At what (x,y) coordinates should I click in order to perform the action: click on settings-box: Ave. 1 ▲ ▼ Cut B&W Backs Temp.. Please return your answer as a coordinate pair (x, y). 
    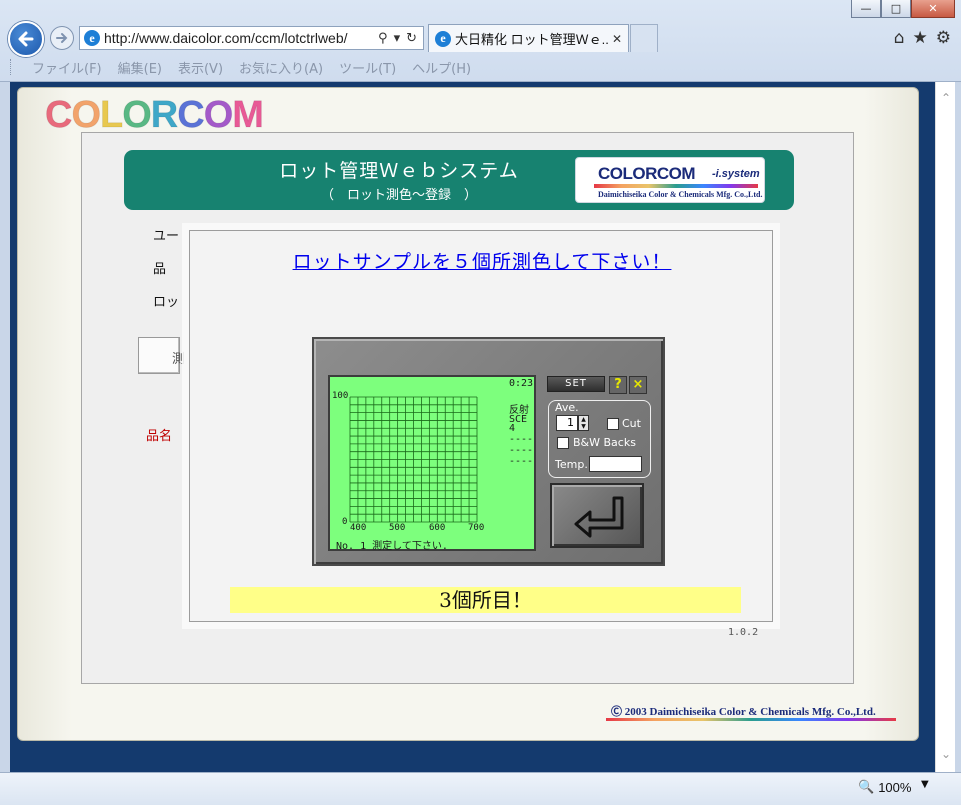
    Looking at the image, I should click on (599, 439).